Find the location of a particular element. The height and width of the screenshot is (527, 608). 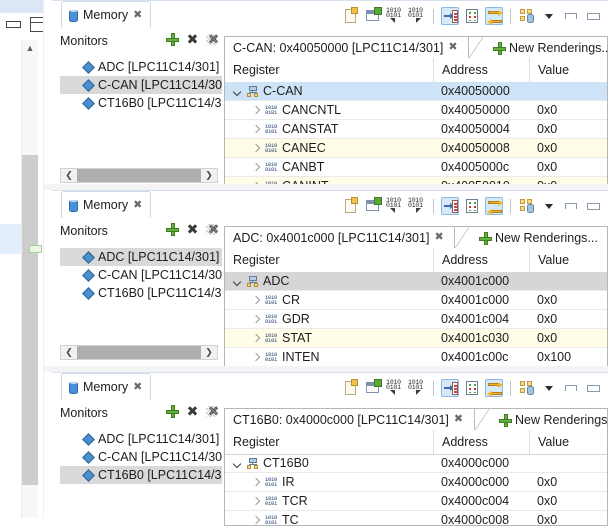

new-memory-monitor is located at coordinates (373, 388).